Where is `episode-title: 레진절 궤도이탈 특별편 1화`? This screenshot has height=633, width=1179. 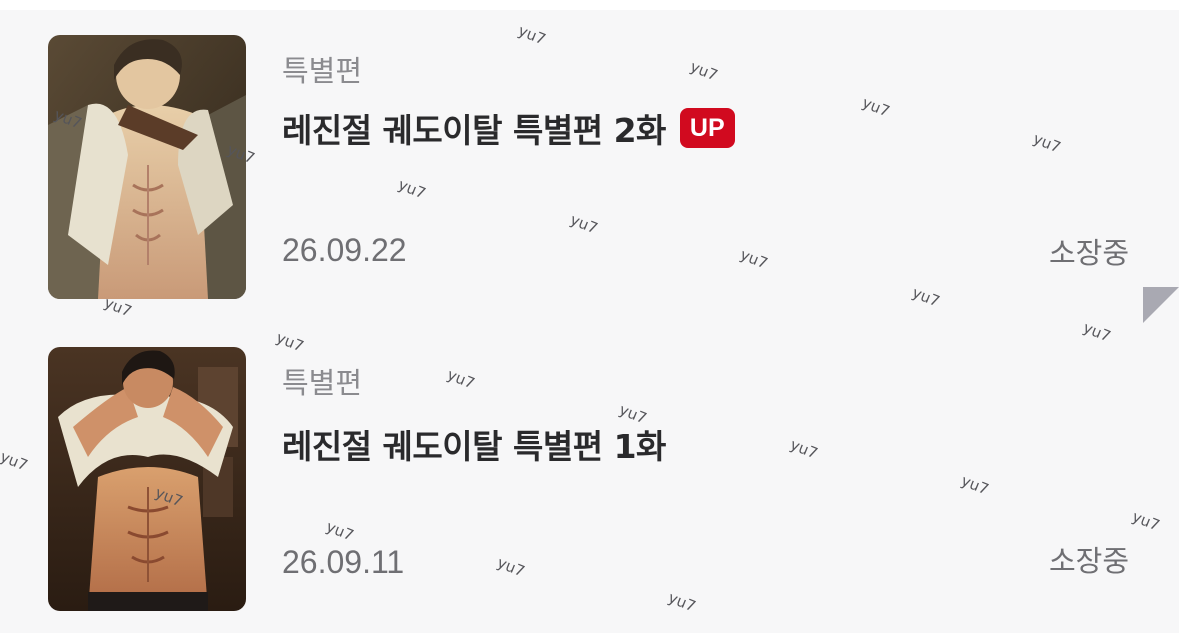 episode-title: 레진절 궤도이탈 특별편 1화 is located at coordinates (474, 446).